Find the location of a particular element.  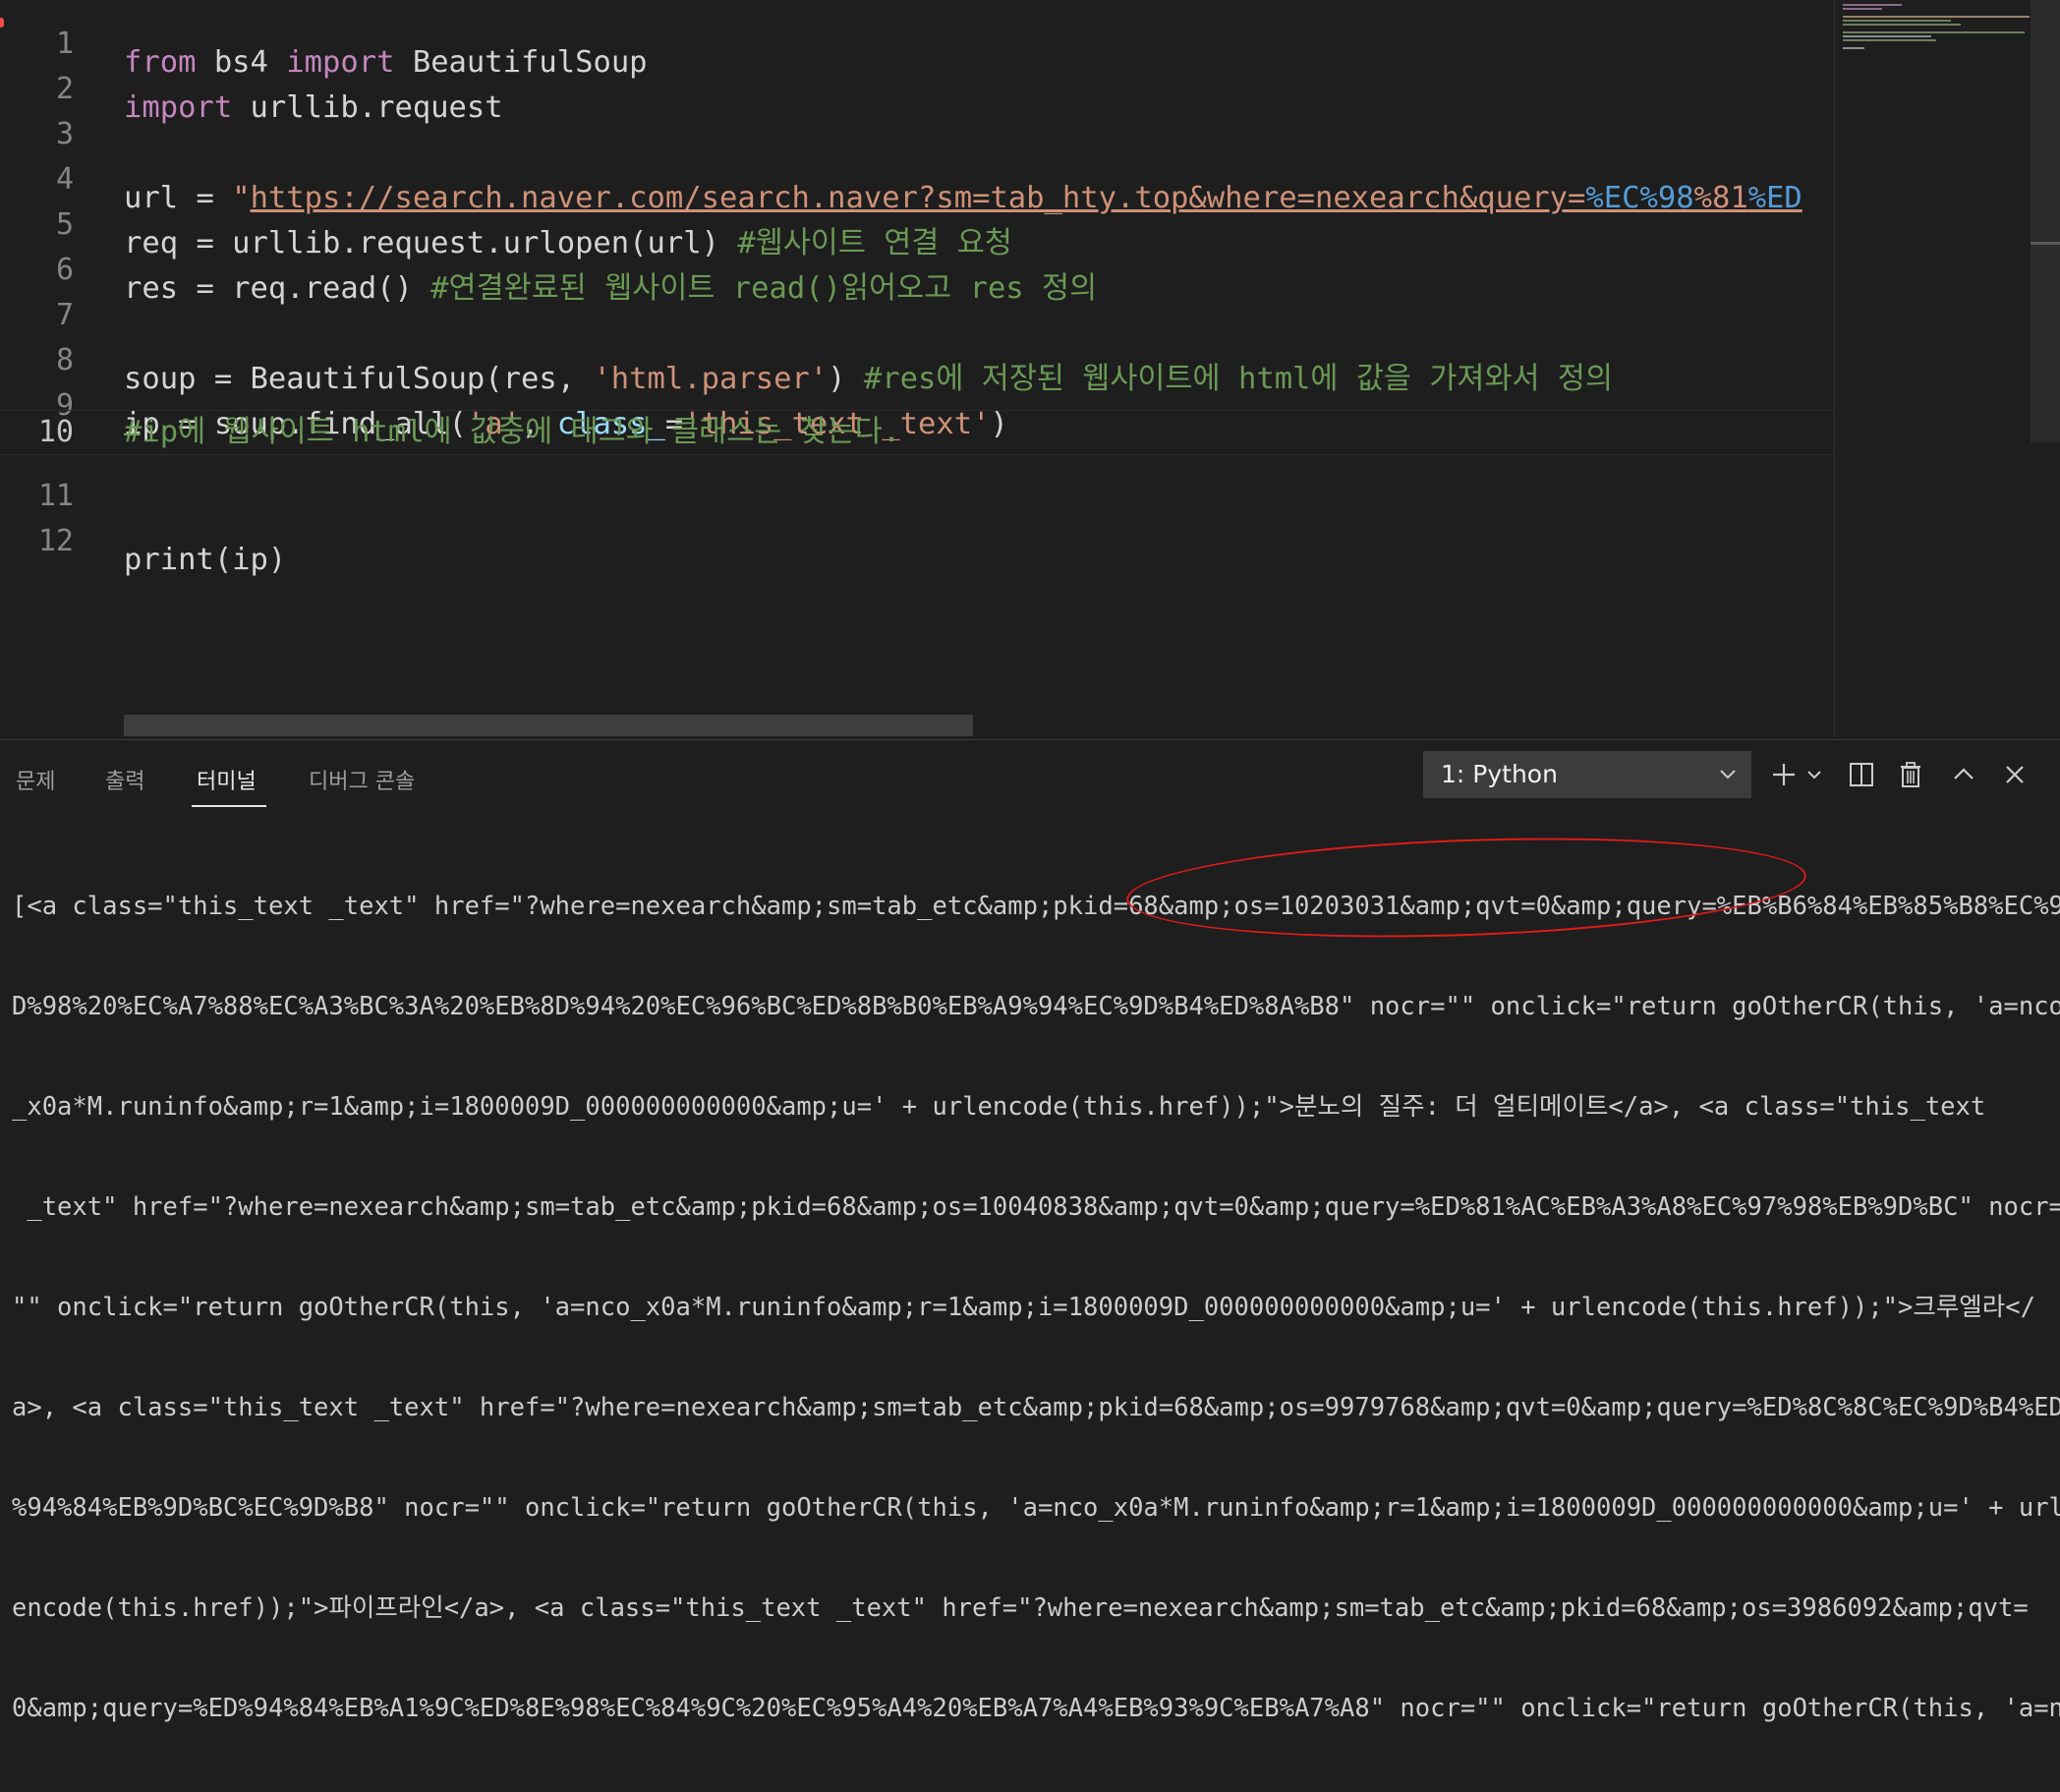

vertical-scrollbar-thumb is located at coordinates (2045, 221).